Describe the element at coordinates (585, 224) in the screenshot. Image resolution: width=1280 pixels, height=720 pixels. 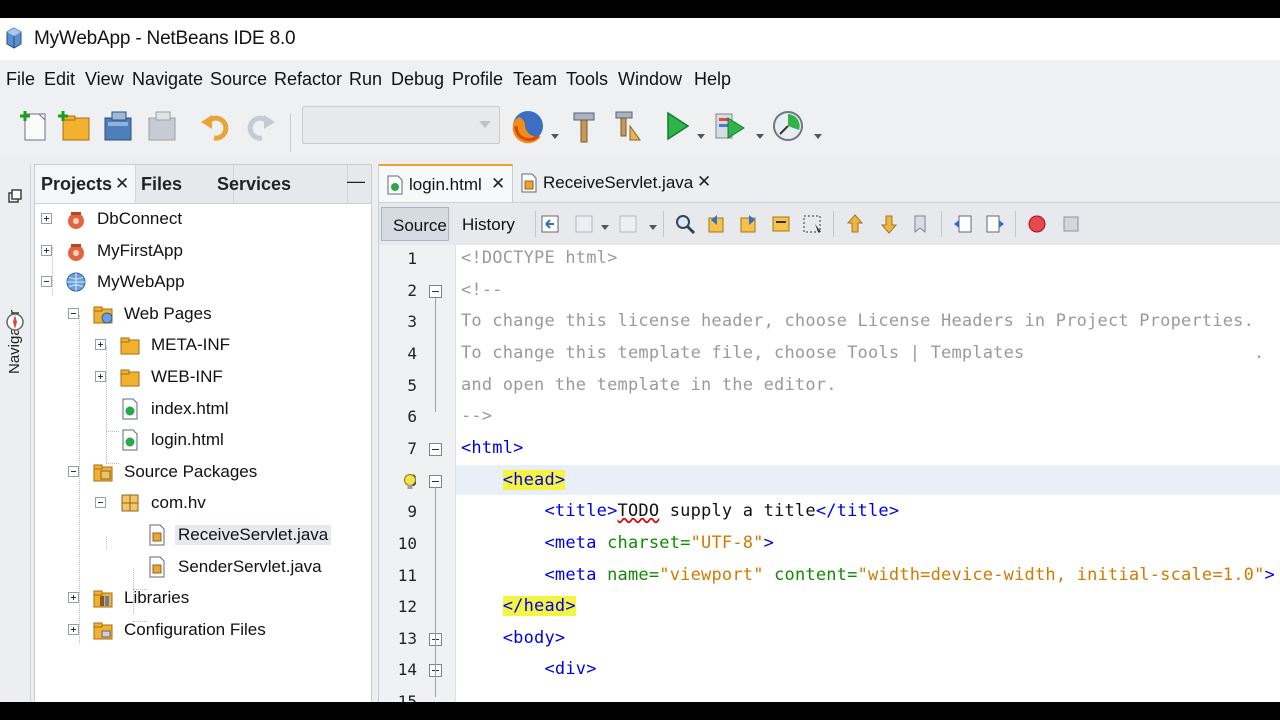
I see `back-icon` at that location.